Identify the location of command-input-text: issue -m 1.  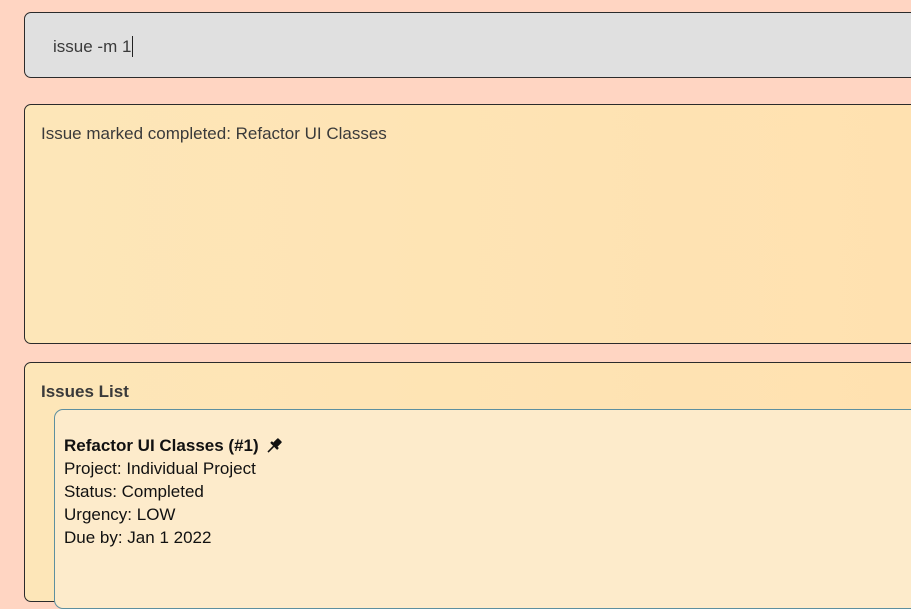
(92, 46).